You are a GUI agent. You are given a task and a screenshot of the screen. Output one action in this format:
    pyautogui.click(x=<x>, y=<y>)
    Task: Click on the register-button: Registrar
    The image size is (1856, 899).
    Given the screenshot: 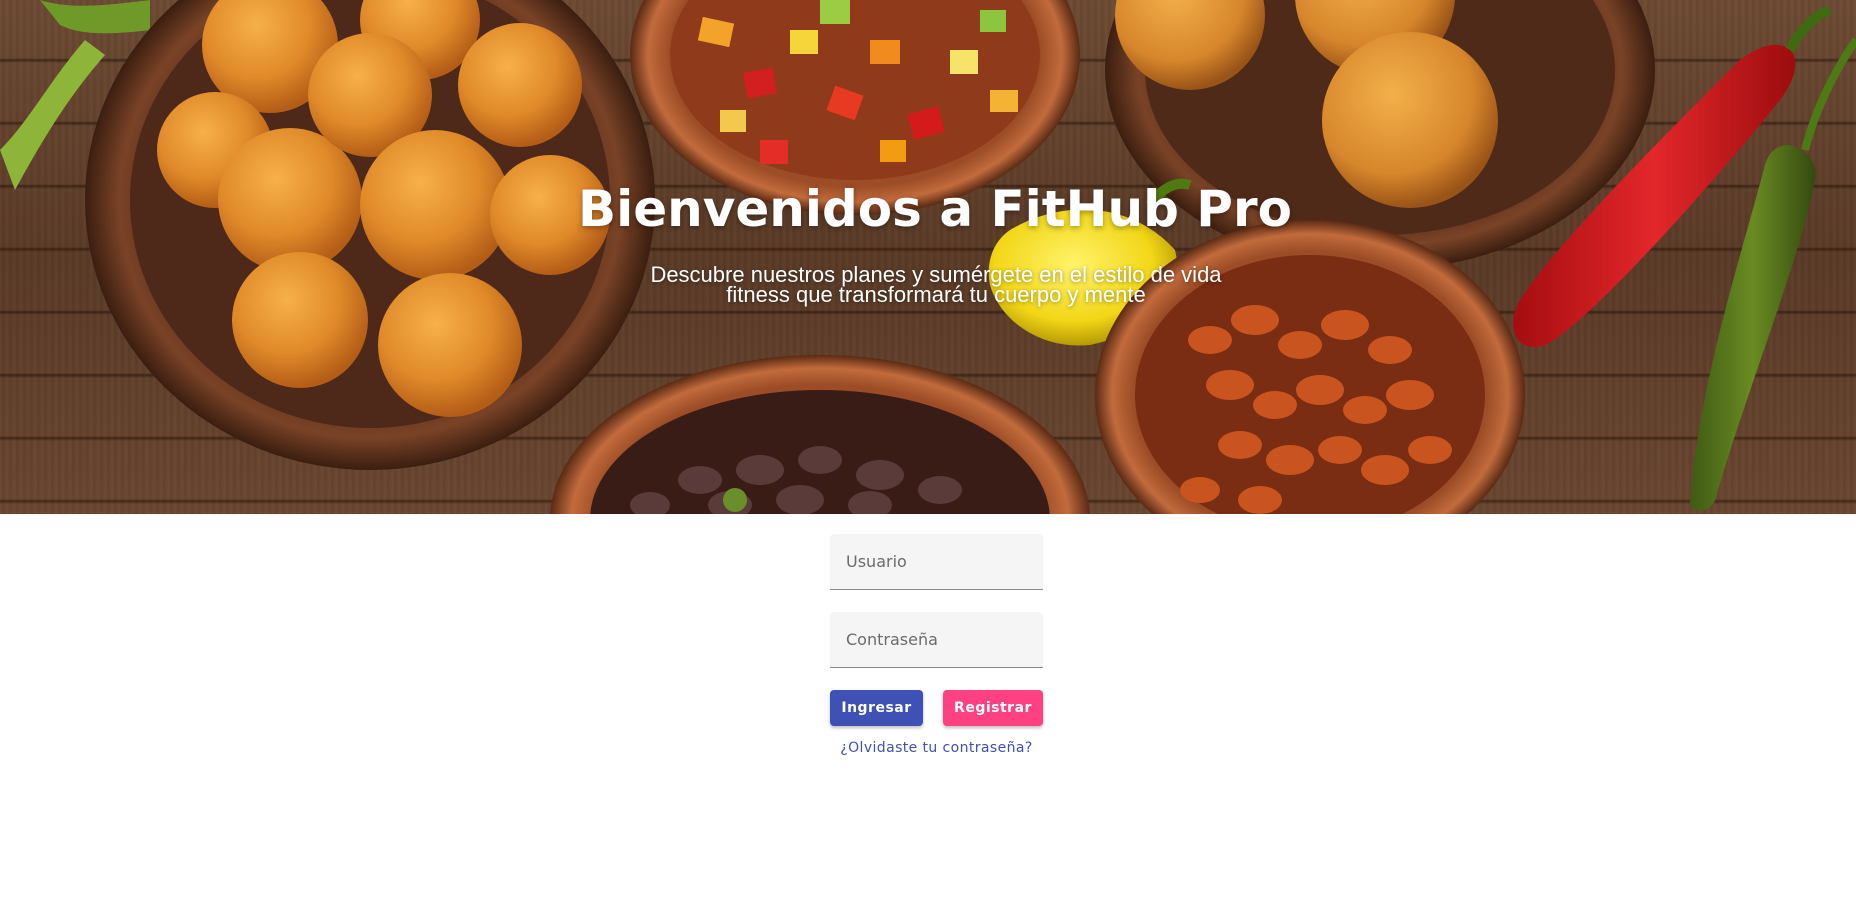 What is the action you would take?
    pyautogui.click(x=993, y=708)
    